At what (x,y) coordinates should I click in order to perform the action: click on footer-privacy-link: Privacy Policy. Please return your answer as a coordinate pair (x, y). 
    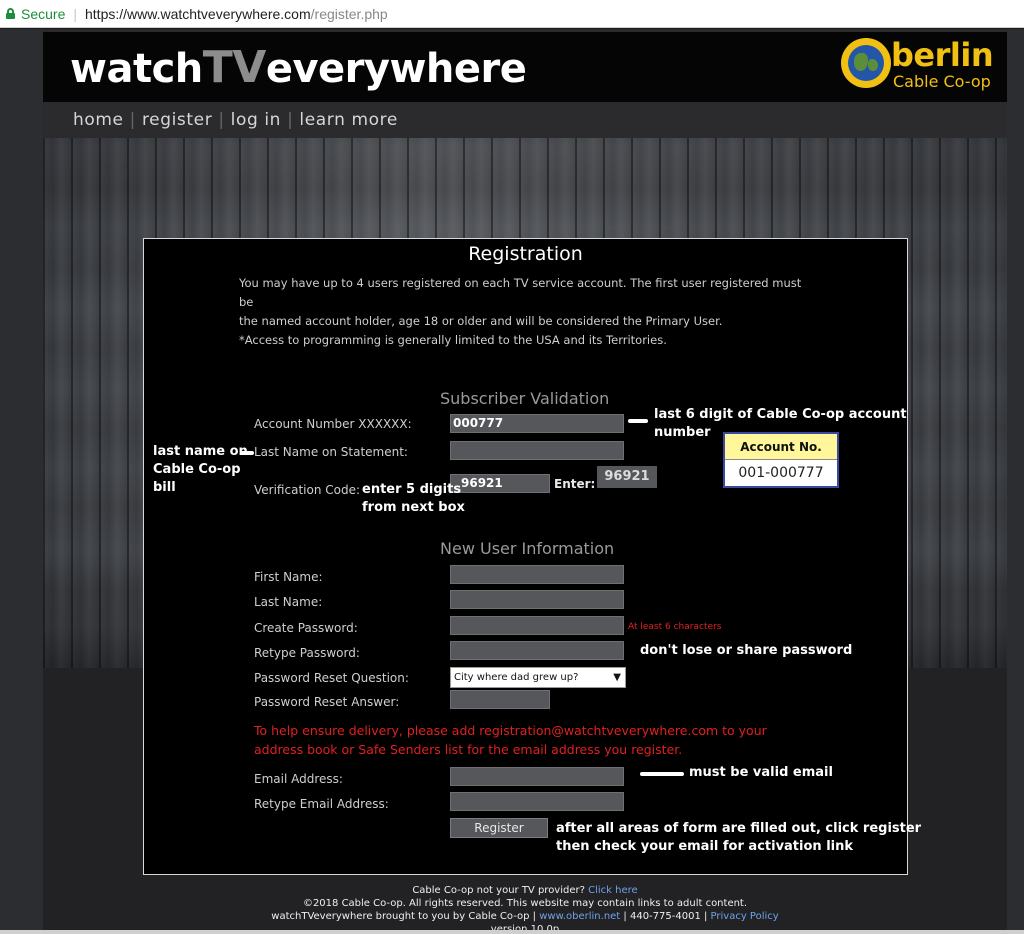
    Looking at the image, I should click on (745, 916).